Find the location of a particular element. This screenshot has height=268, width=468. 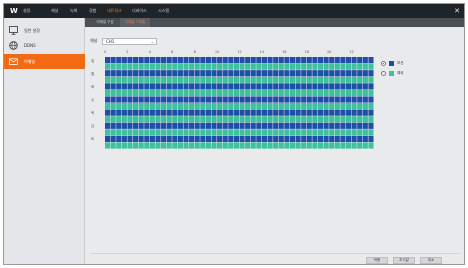

radio-motion is located at coordinates (383, 63).